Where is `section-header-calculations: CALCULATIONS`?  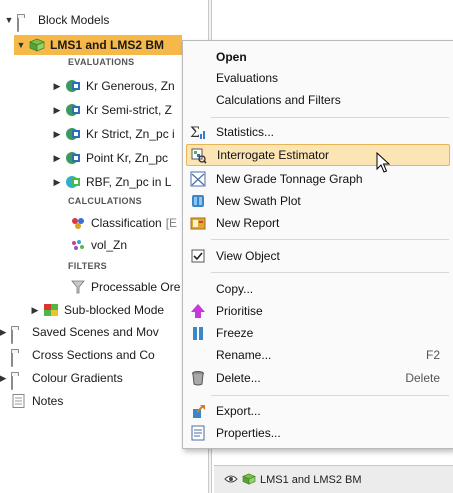 section-header-calculations: CALCULATIONS is located at coordinates (105, 201).